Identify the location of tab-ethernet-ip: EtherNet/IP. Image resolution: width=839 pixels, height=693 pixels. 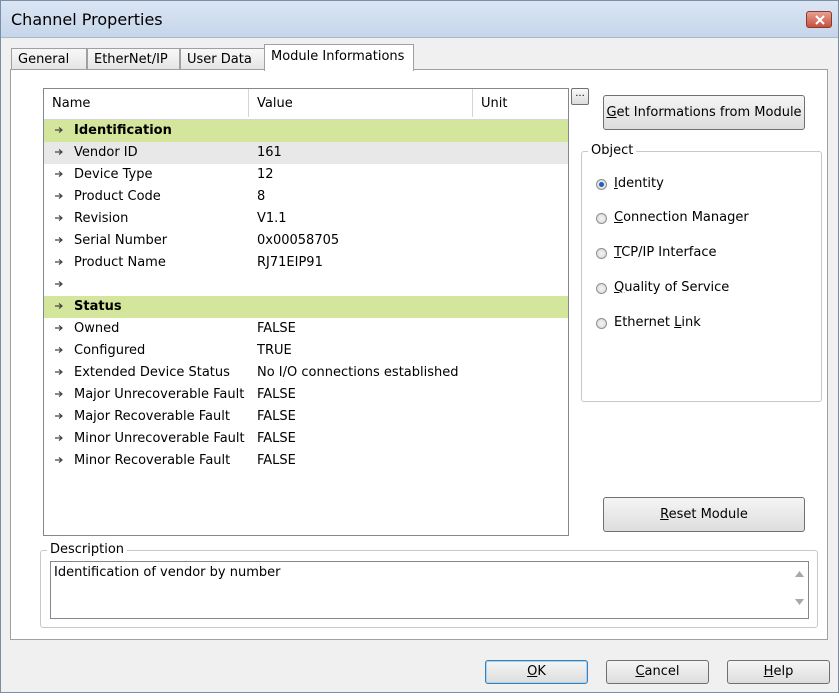
(133, 59).